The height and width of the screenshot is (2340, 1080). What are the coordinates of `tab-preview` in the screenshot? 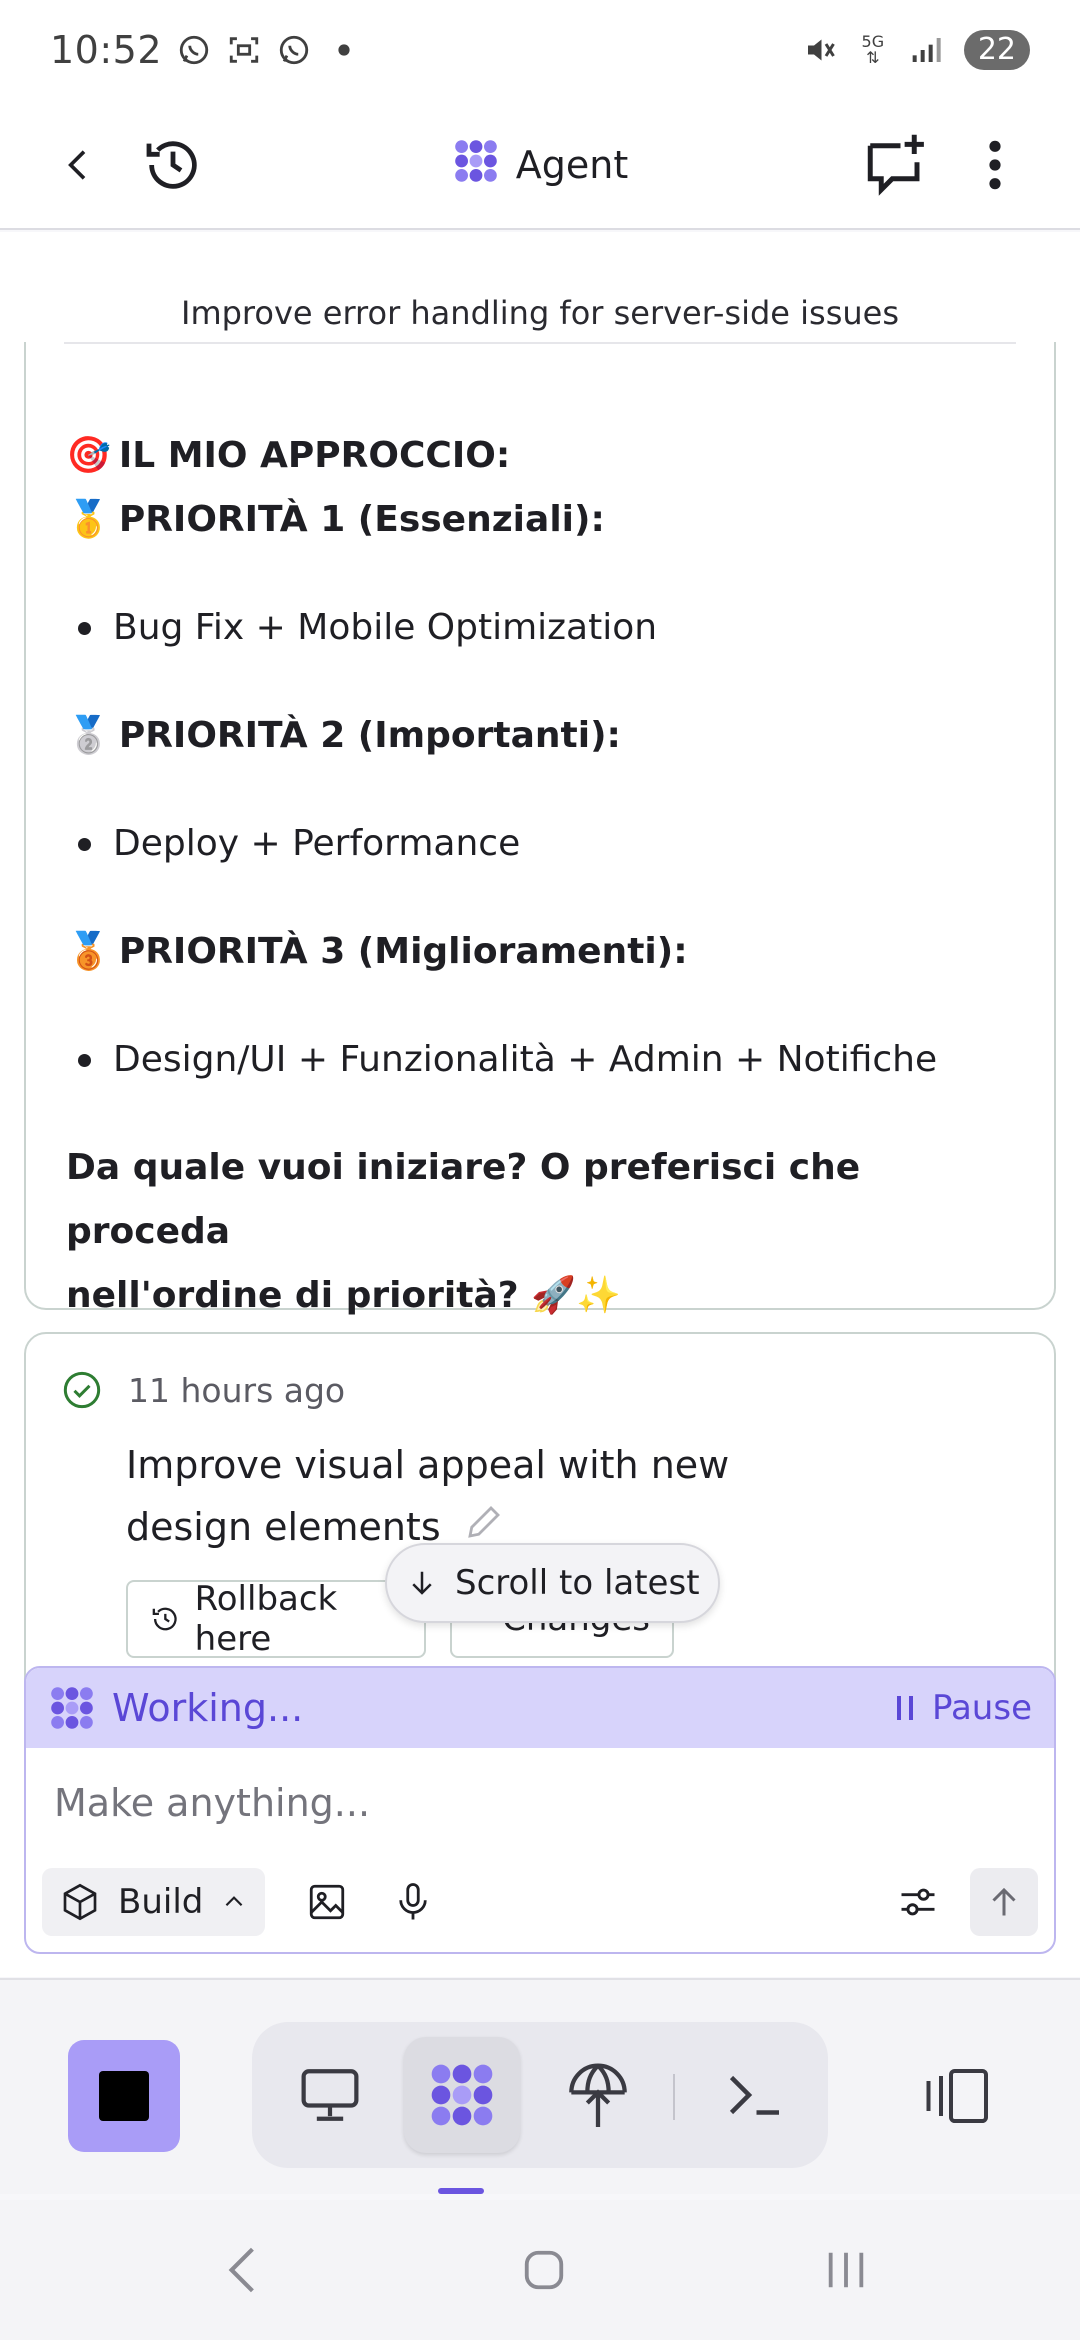 It's located at (330, 2095).